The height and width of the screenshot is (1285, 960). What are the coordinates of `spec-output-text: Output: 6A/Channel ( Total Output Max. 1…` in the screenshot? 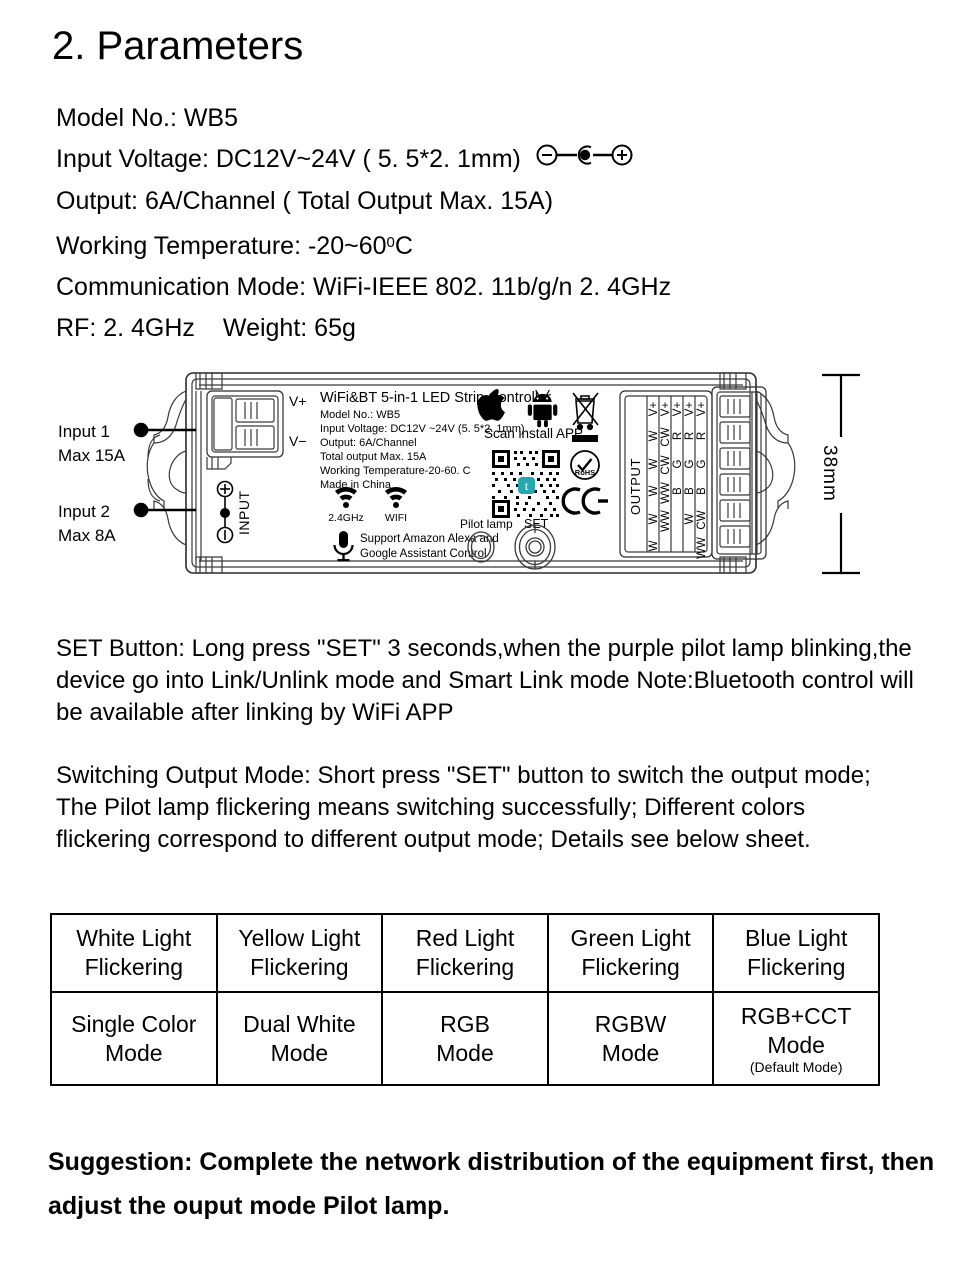 It's located at (305, 200).